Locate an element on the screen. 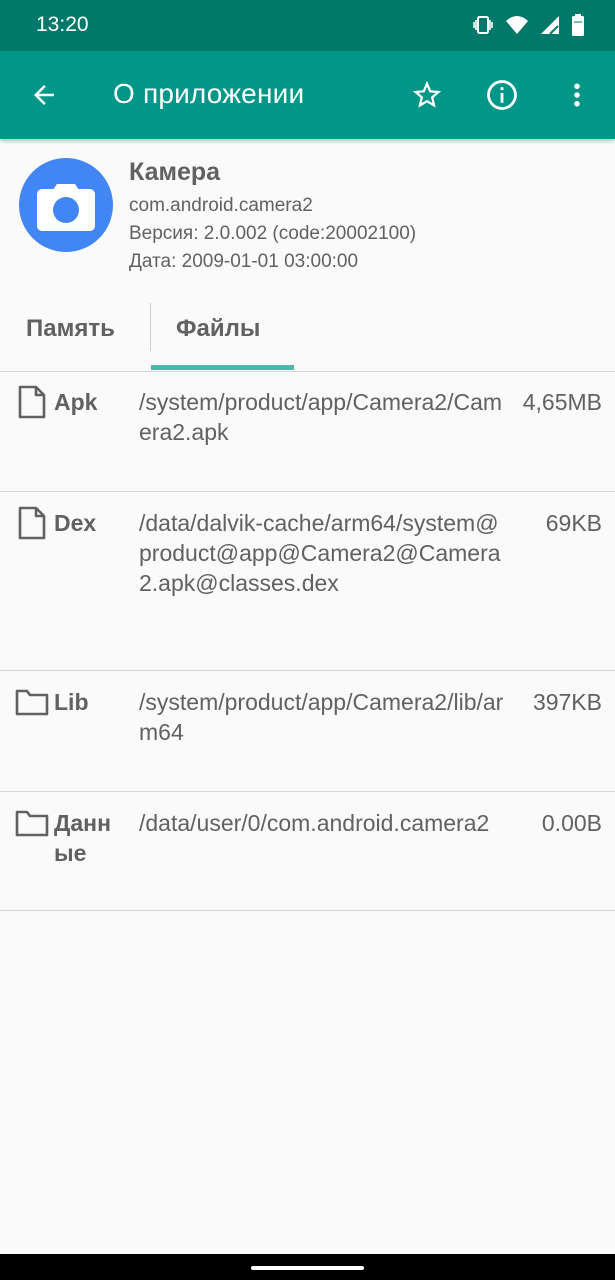  more-options-button is located at coordinates (577, 95).